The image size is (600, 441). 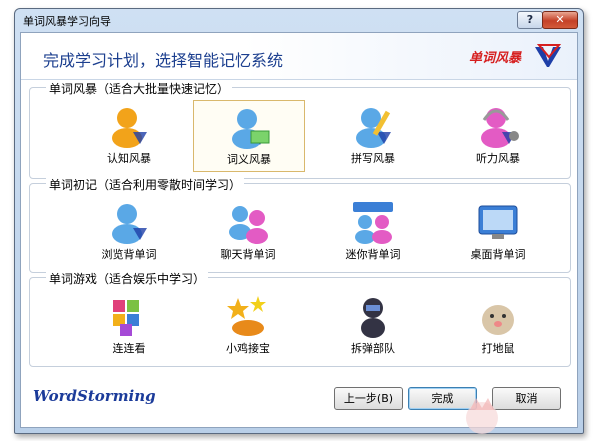 I want to click on option-label: 浏览背单词, so click(x=129, y=254).